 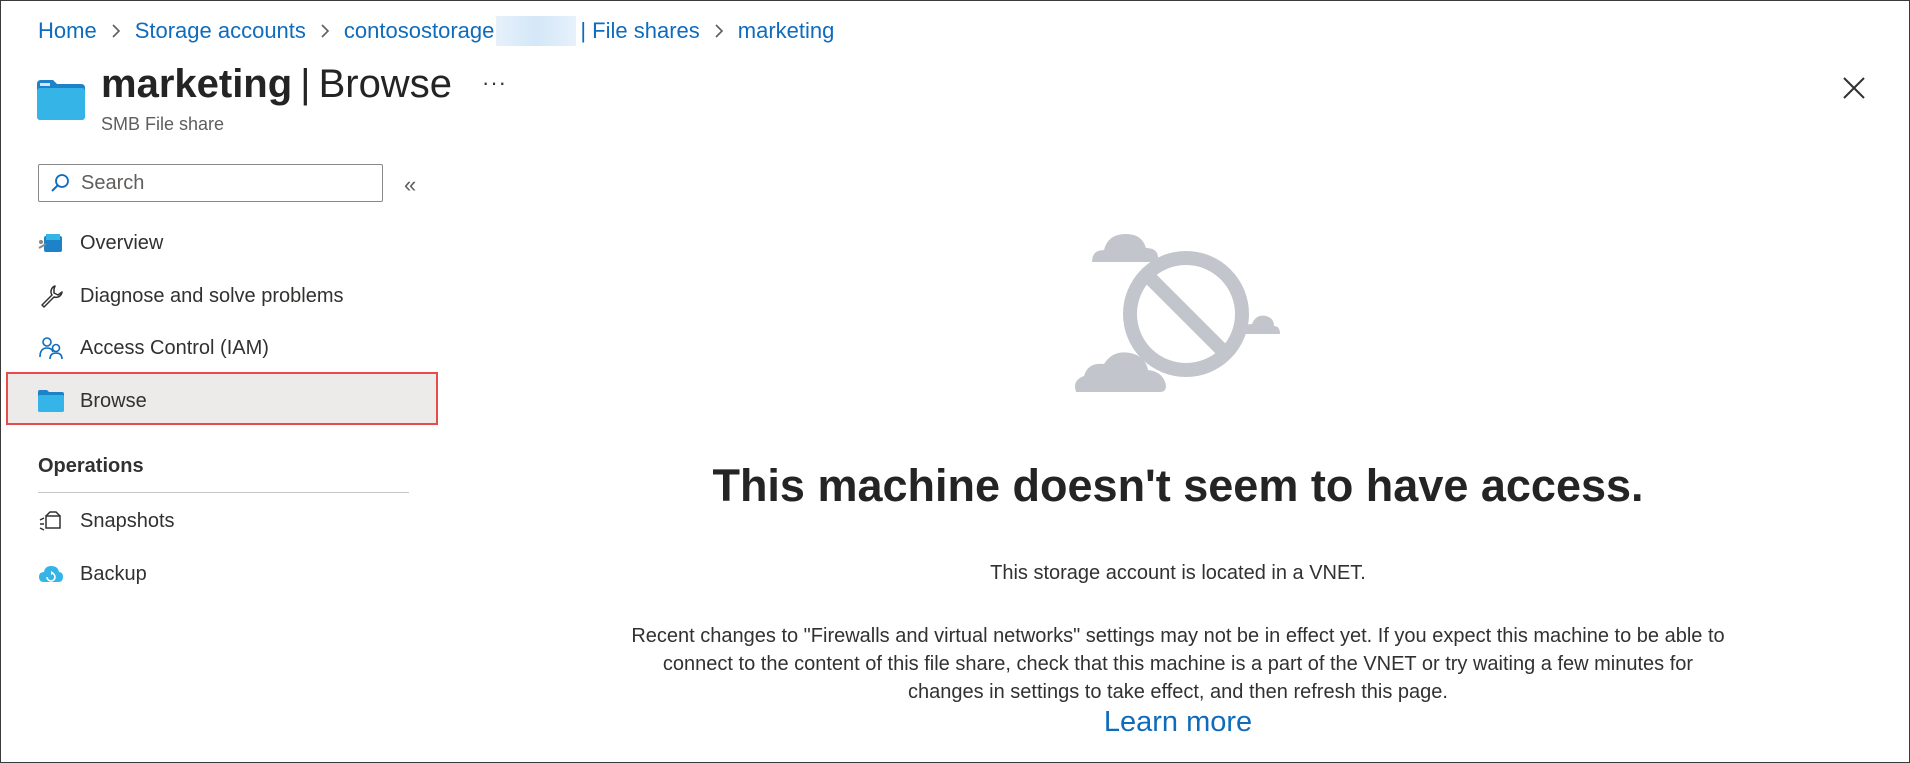 What do you see at coordinates (786, 31) in the screenshot?
I see `breadcrumb-marketing: marketing` at bounding box center [786, 31].